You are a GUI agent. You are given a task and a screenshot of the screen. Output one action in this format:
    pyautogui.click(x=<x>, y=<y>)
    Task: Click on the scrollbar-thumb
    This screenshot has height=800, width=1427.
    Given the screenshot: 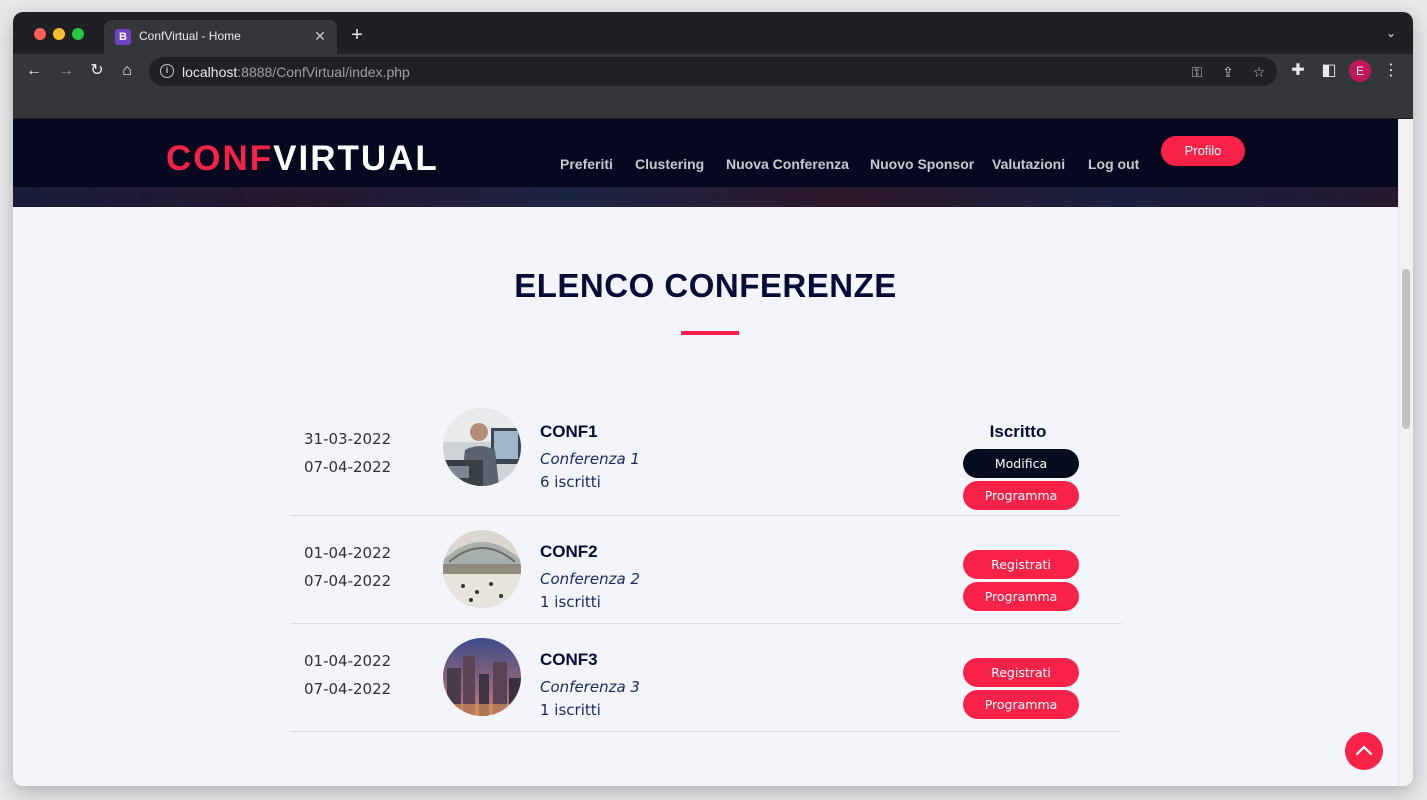 What is the action you would take?
    pyautogui.click(x=1406, y=349)
    